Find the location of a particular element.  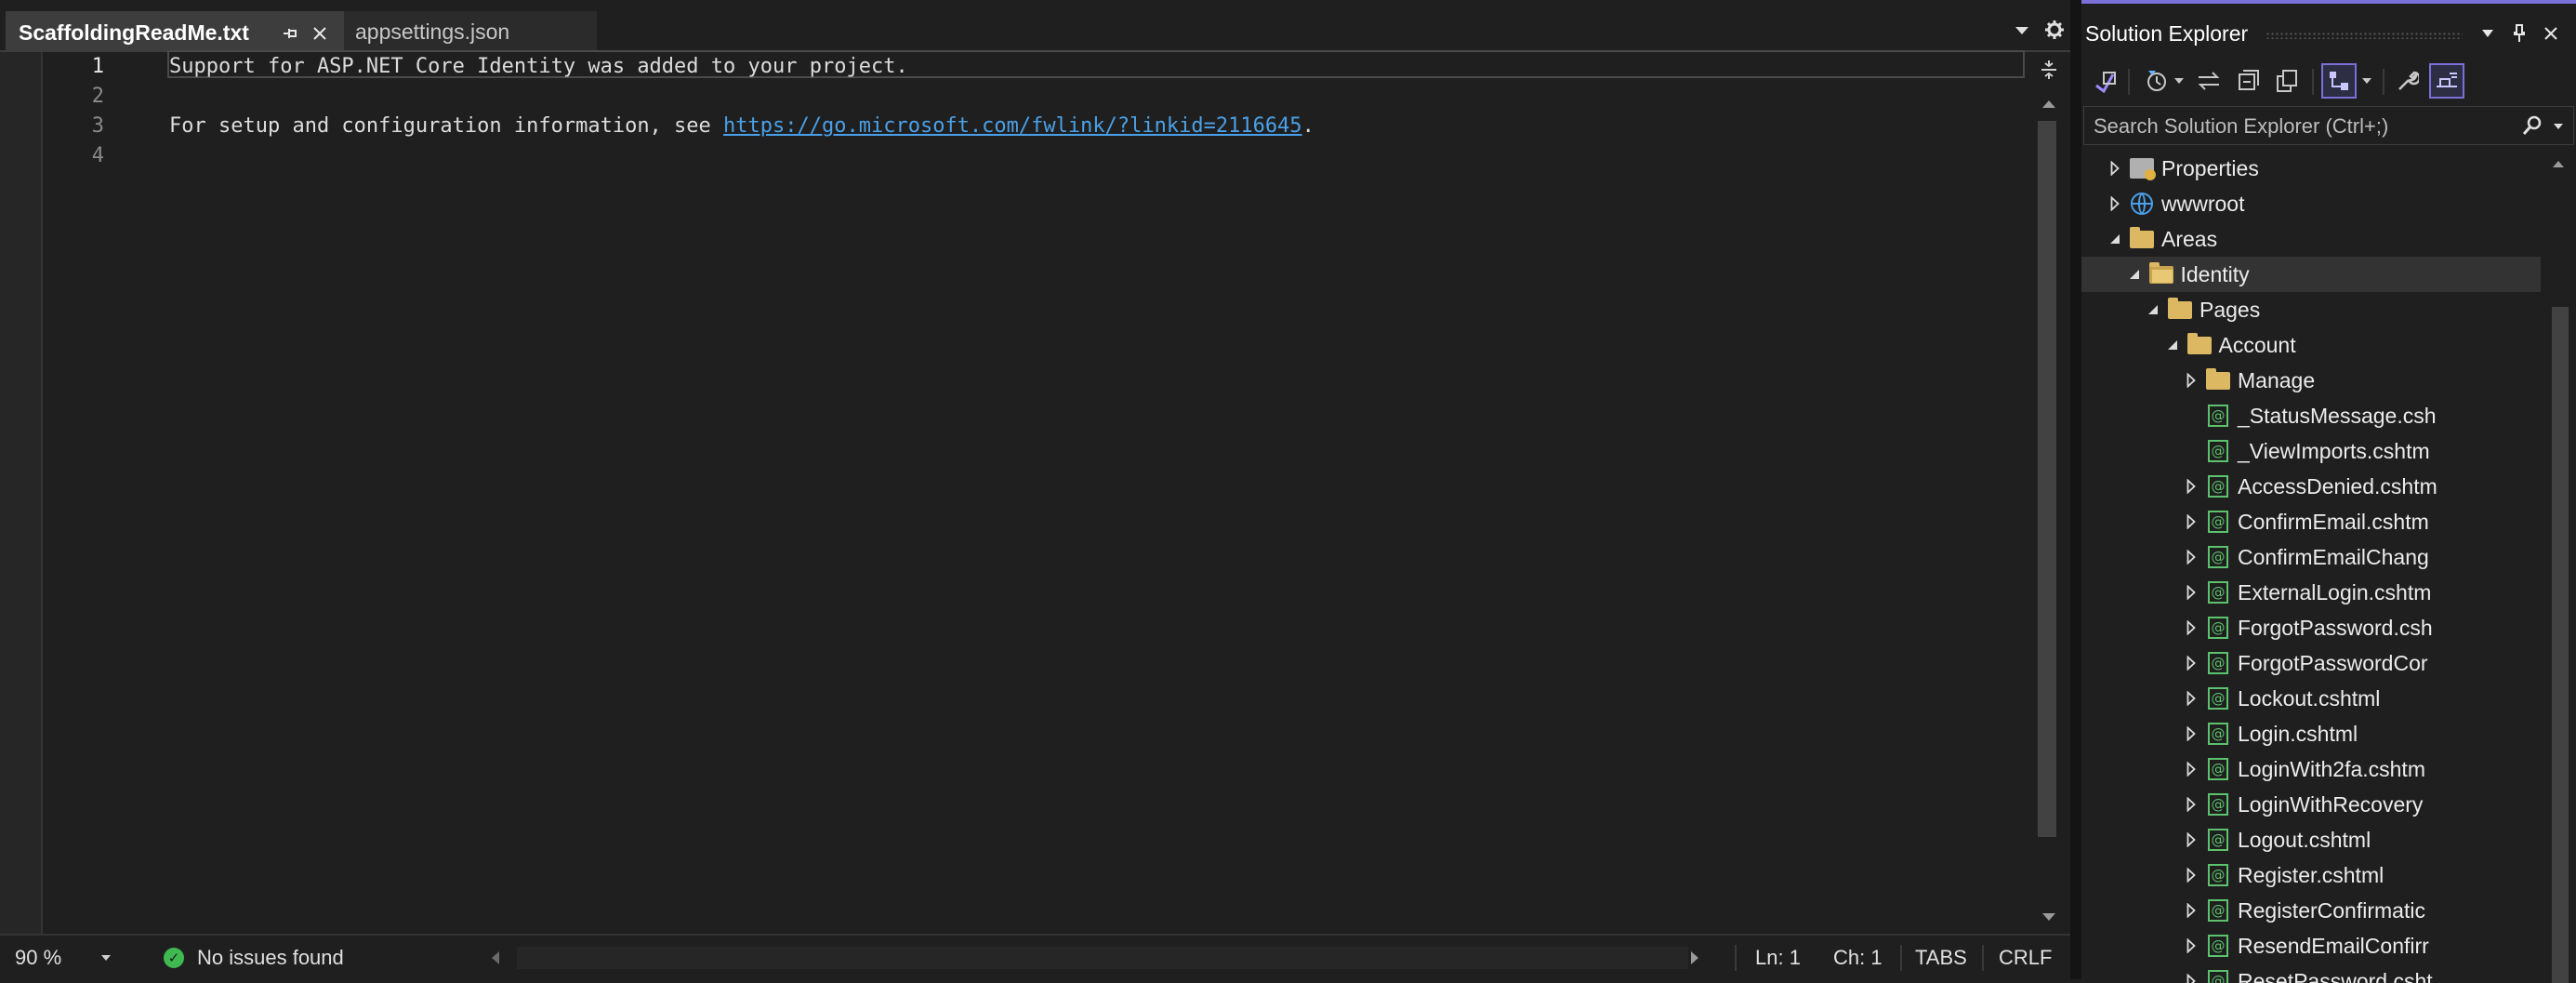

tree-item: Properties is located at coordinates (2311, 168).